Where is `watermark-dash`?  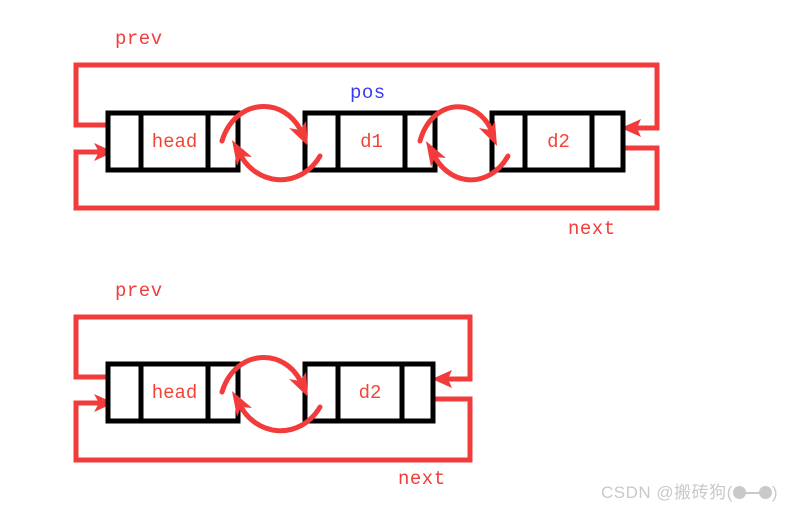
watermark-dash is located at coordinates (752, 493).